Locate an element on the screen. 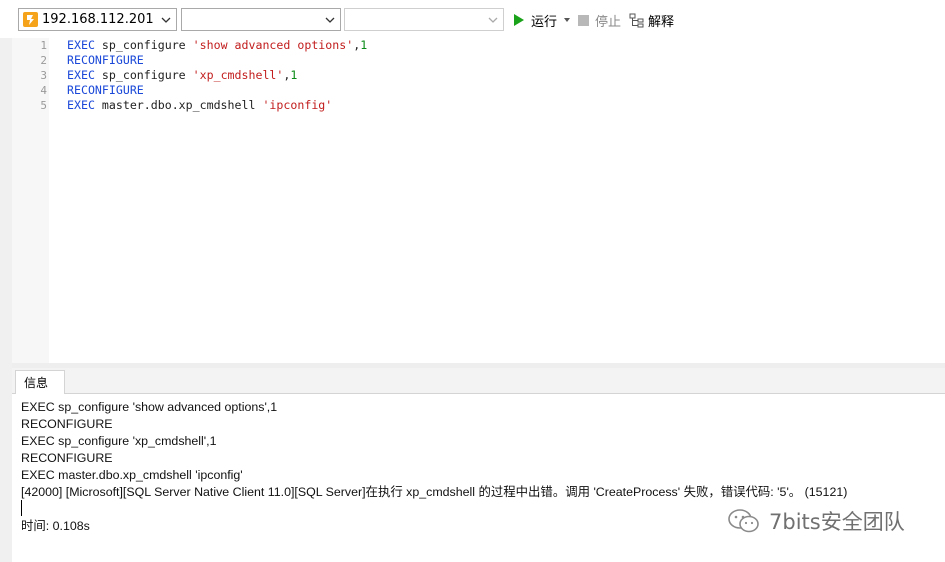 This screenshot has height=562, width=945. connection-select: 192.168.112.201 is located at coordinates (97, 19).